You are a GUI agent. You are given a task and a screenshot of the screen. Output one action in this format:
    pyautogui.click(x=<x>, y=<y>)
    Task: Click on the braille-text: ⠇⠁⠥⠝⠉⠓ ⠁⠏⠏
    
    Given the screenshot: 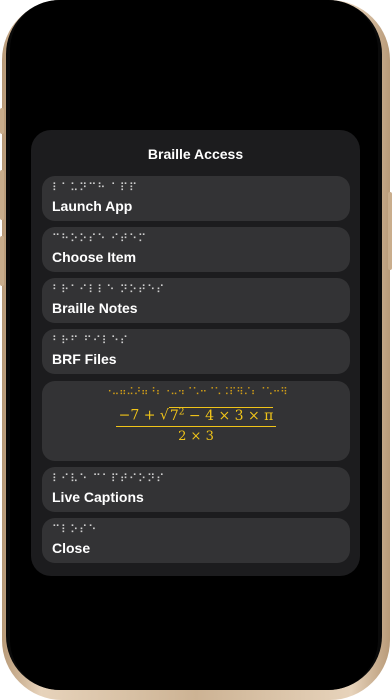 What is the action you would take?
    pyautogui.click(x=95, y=187)
    